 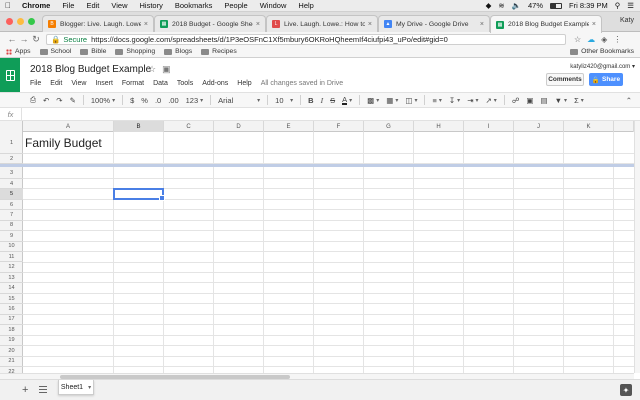 What do you see at coordinates (12, 39) in the screenshot?
I see `back-icon: ←` at bounding box center [12, 39].